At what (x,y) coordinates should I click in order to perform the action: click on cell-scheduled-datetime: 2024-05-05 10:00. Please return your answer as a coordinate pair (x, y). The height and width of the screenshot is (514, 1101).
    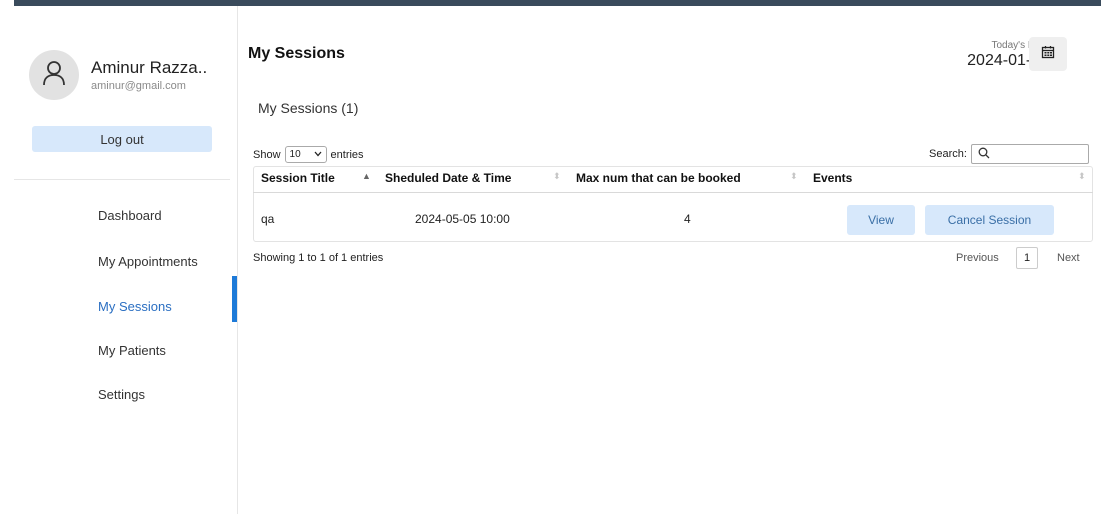
    Looking at the image, I should click on (462, 219).